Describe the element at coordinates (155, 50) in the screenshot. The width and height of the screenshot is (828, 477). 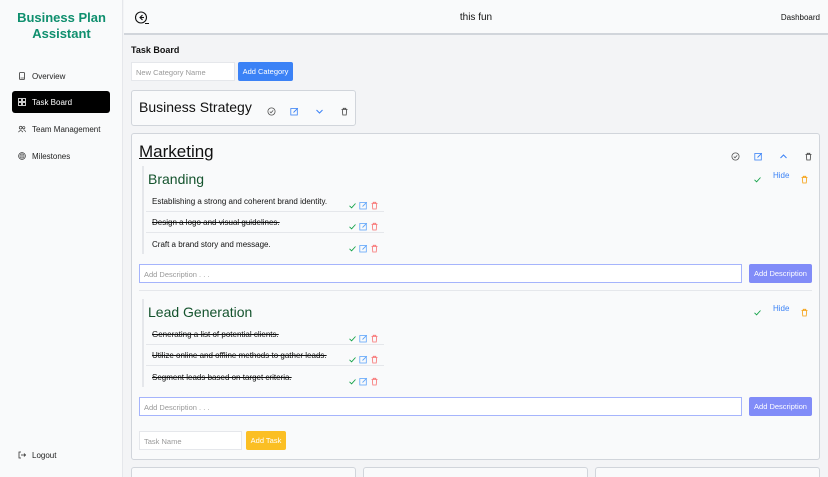
I see `page-title: Task Board` at that location.